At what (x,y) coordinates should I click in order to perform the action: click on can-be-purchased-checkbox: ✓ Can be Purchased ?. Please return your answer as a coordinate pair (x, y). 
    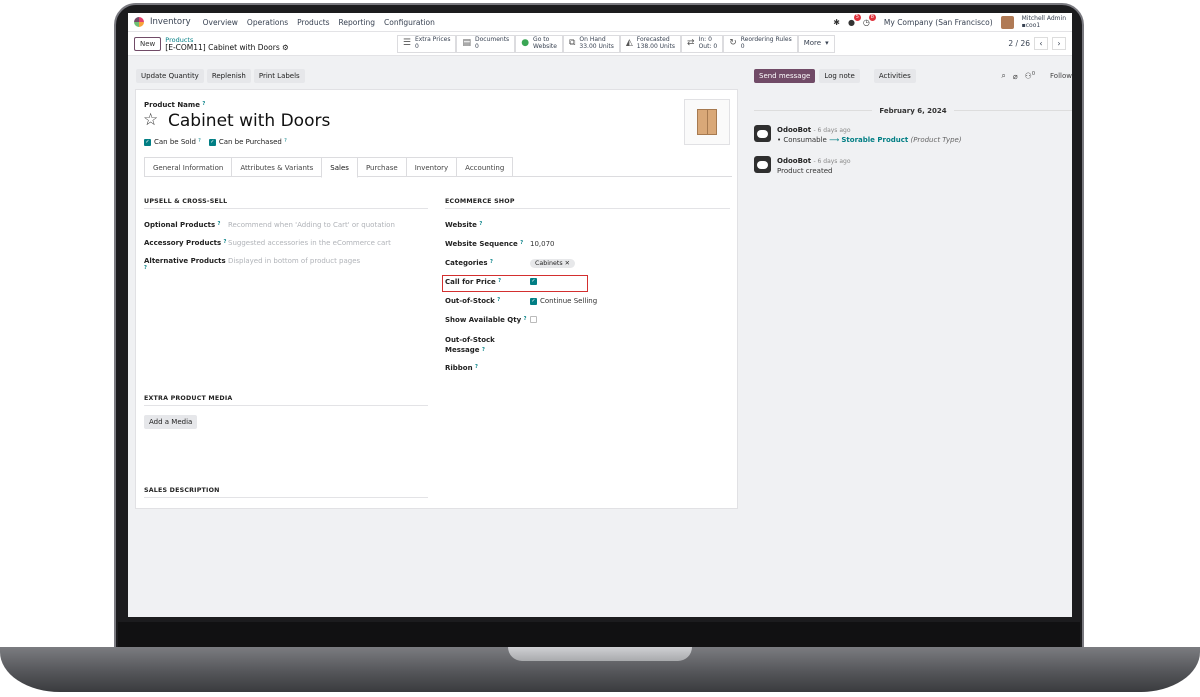
    Looking at the image, I should click on (247, 142).